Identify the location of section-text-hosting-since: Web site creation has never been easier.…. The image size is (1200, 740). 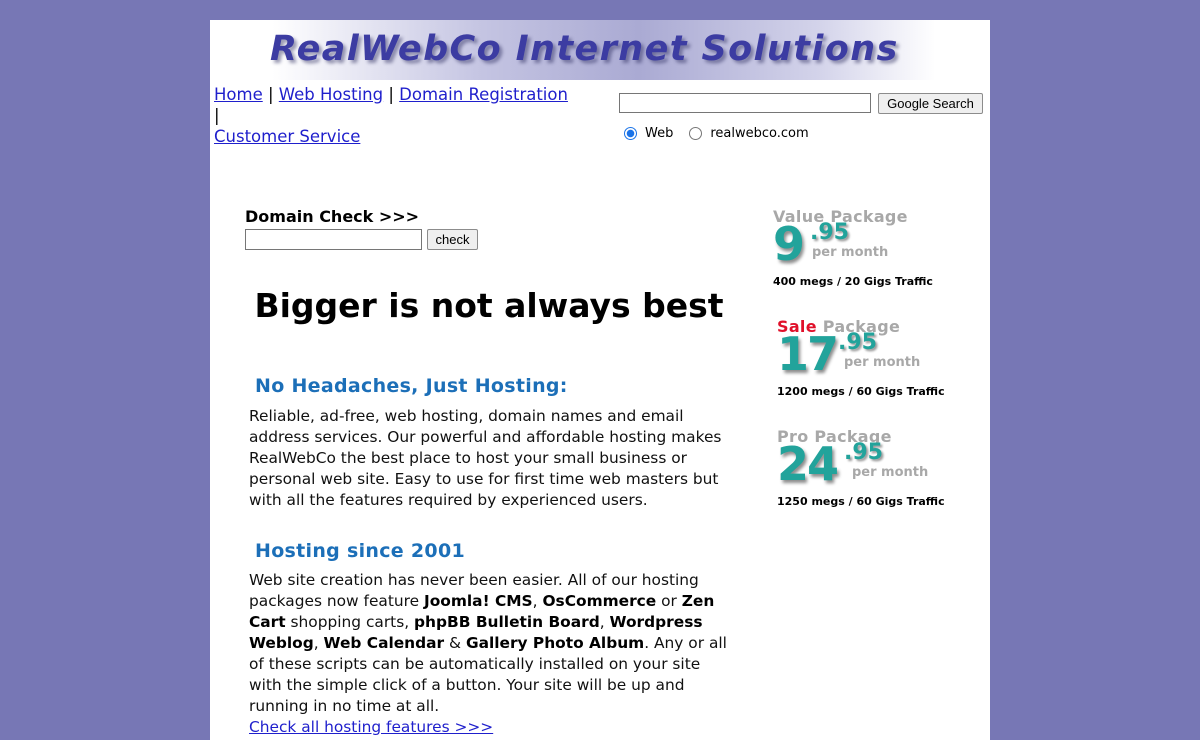
(488, 643).